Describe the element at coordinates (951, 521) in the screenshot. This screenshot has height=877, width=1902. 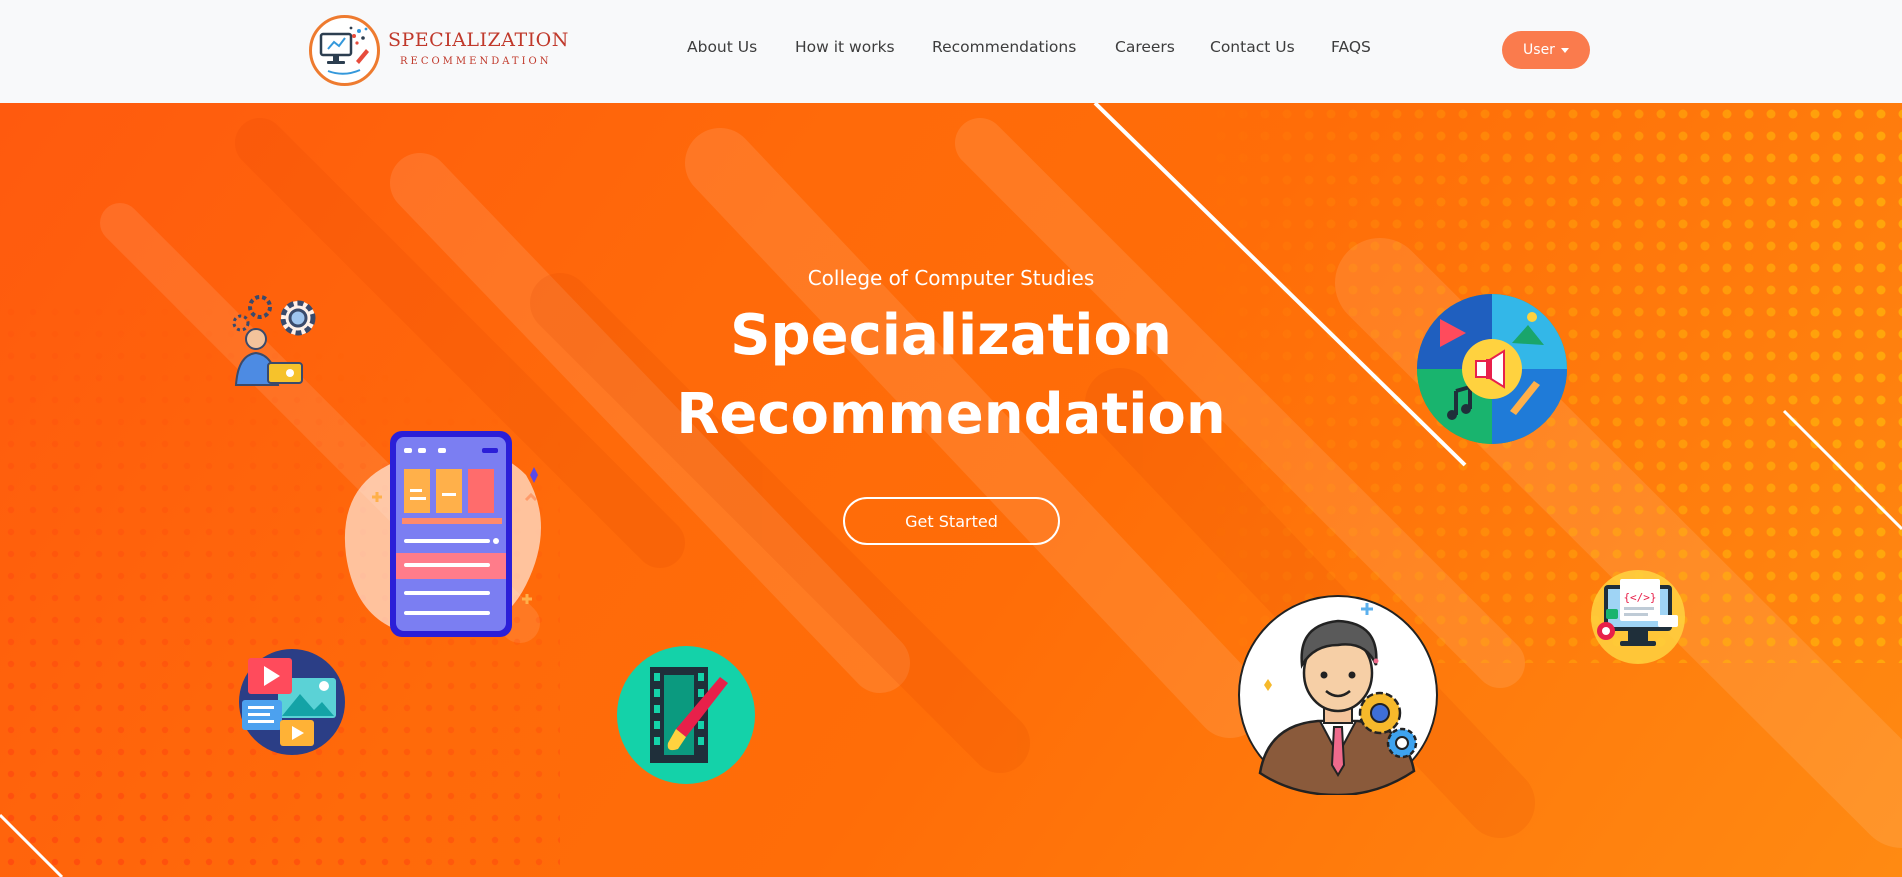
I see `get-started-button: Get Started` at that location.